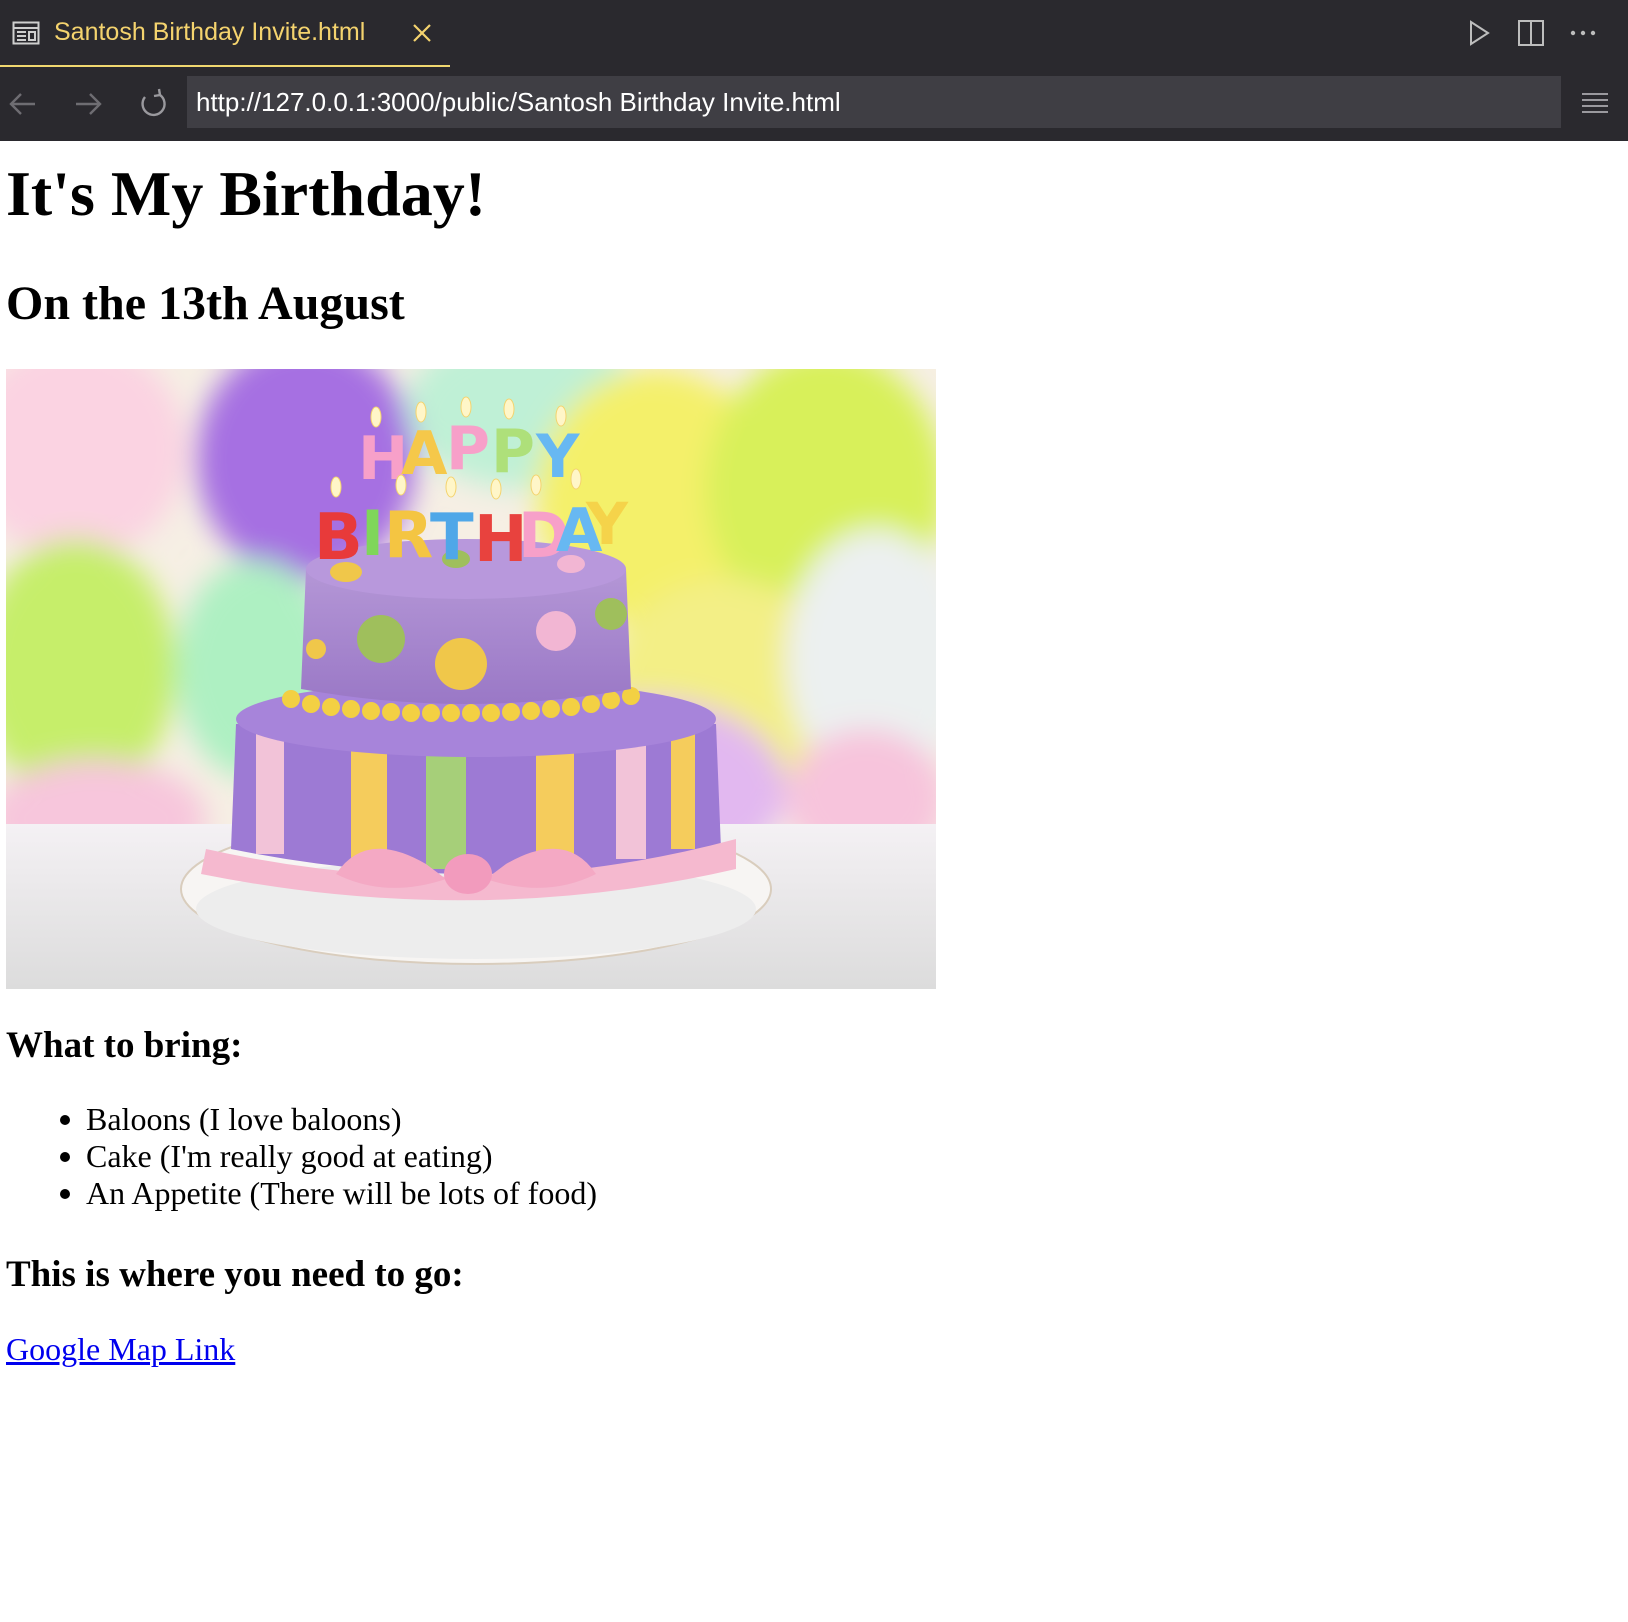 This screenshot has height=1622, width=1628. What do you see at coordinates (120, 1349) in the screenshot?
I see `google-map-link: Google Map Link` at bounding box center [120, 1349].